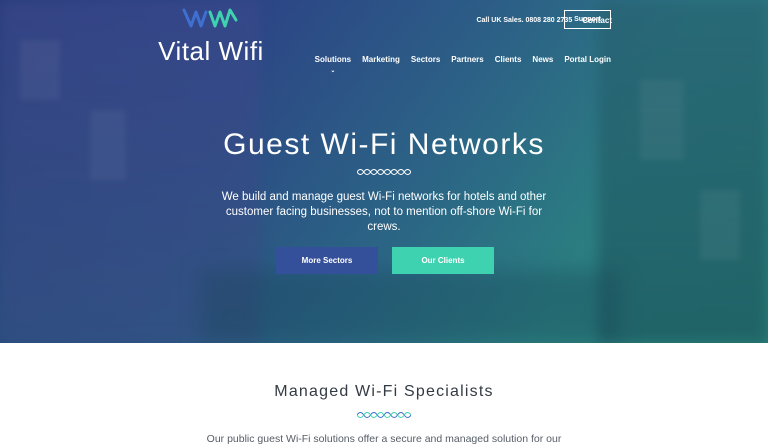 The width and height of the screenshot is (768, 446). What do you see at coordinates (333, 59) in the screenshot?
I see `nav-item-label: Solutions` at bounding box center [333, 59].